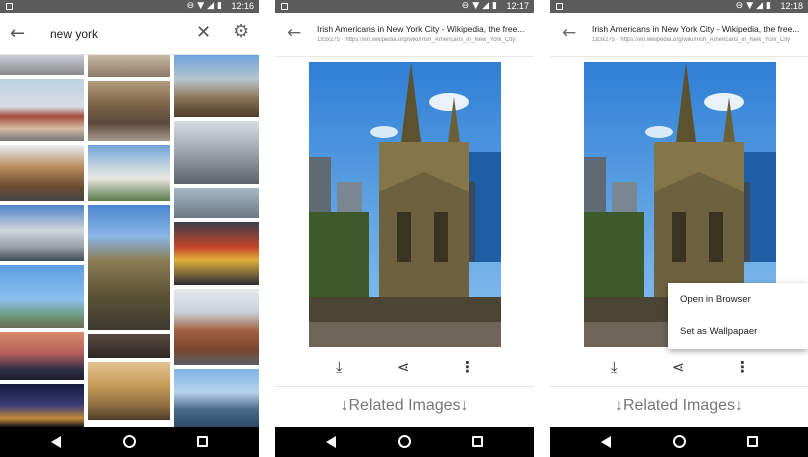 The image size is (808, 457). What do you see at coordinates (738, 316) in the screenshot?
I see `overflow-menu: Open in Browser Set as Wallpapaer` at bounding box center [738, 316].